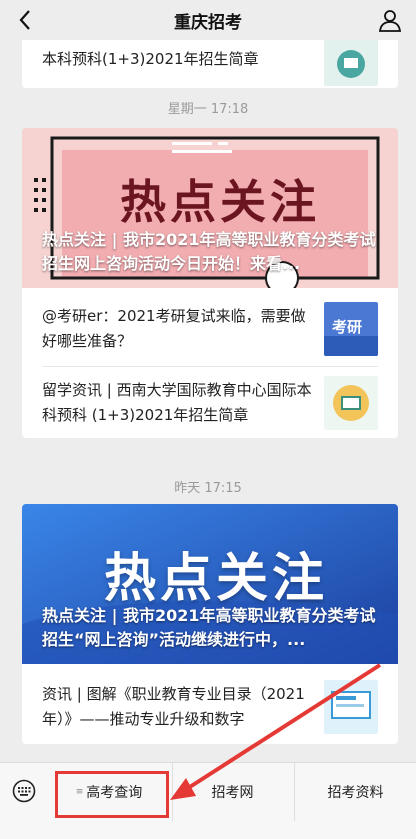  What do you see at coordinates (179, 403) in the screenshot?
I see `article-title: 留学资讯 | 西南大学国际教育中心国际本科预科 (1+3)2021年招生简章` at bounding box center [179, 403].